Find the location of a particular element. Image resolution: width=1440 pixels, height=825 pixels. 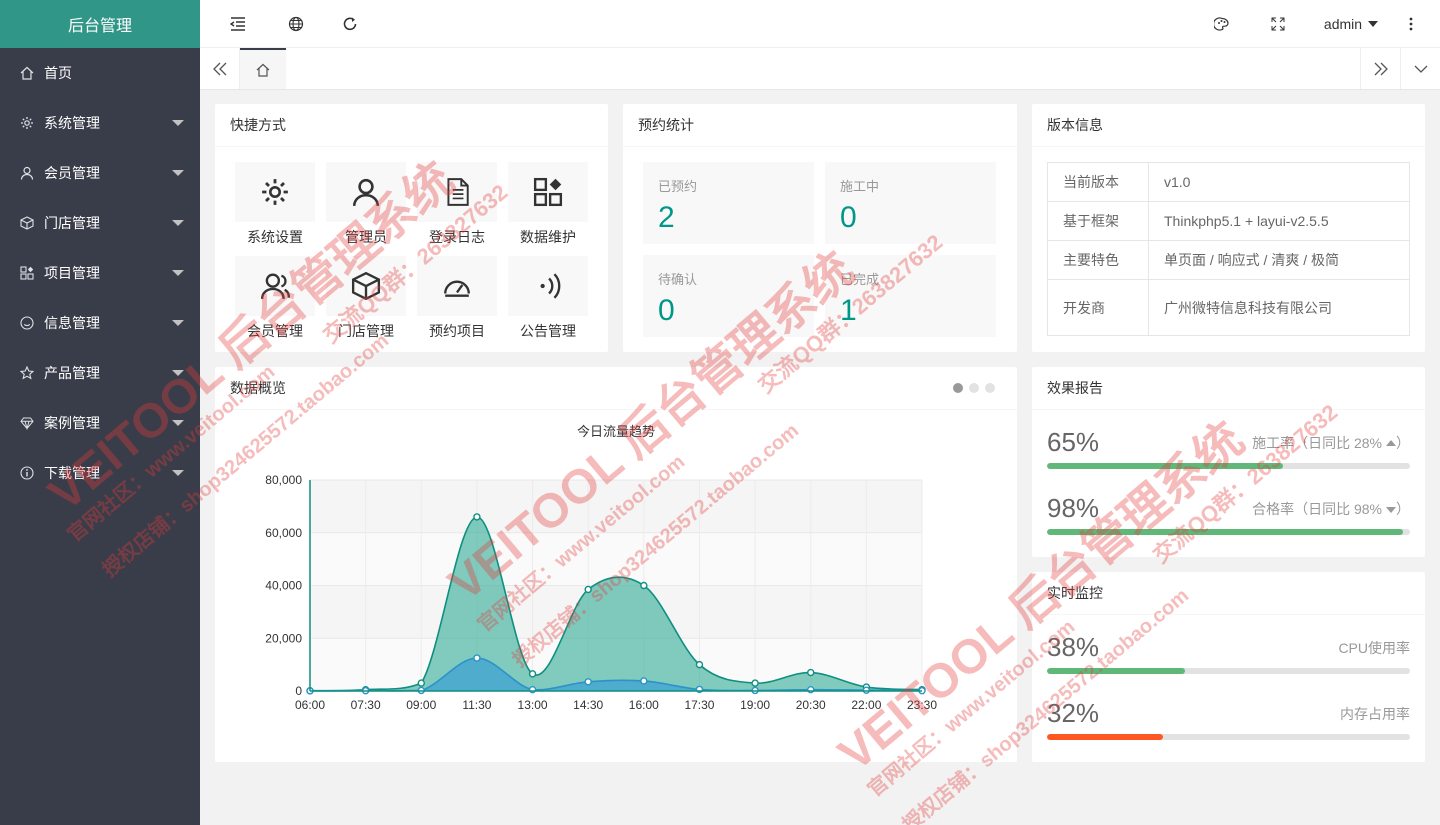

user-icon is located at coordinates (366, 192).